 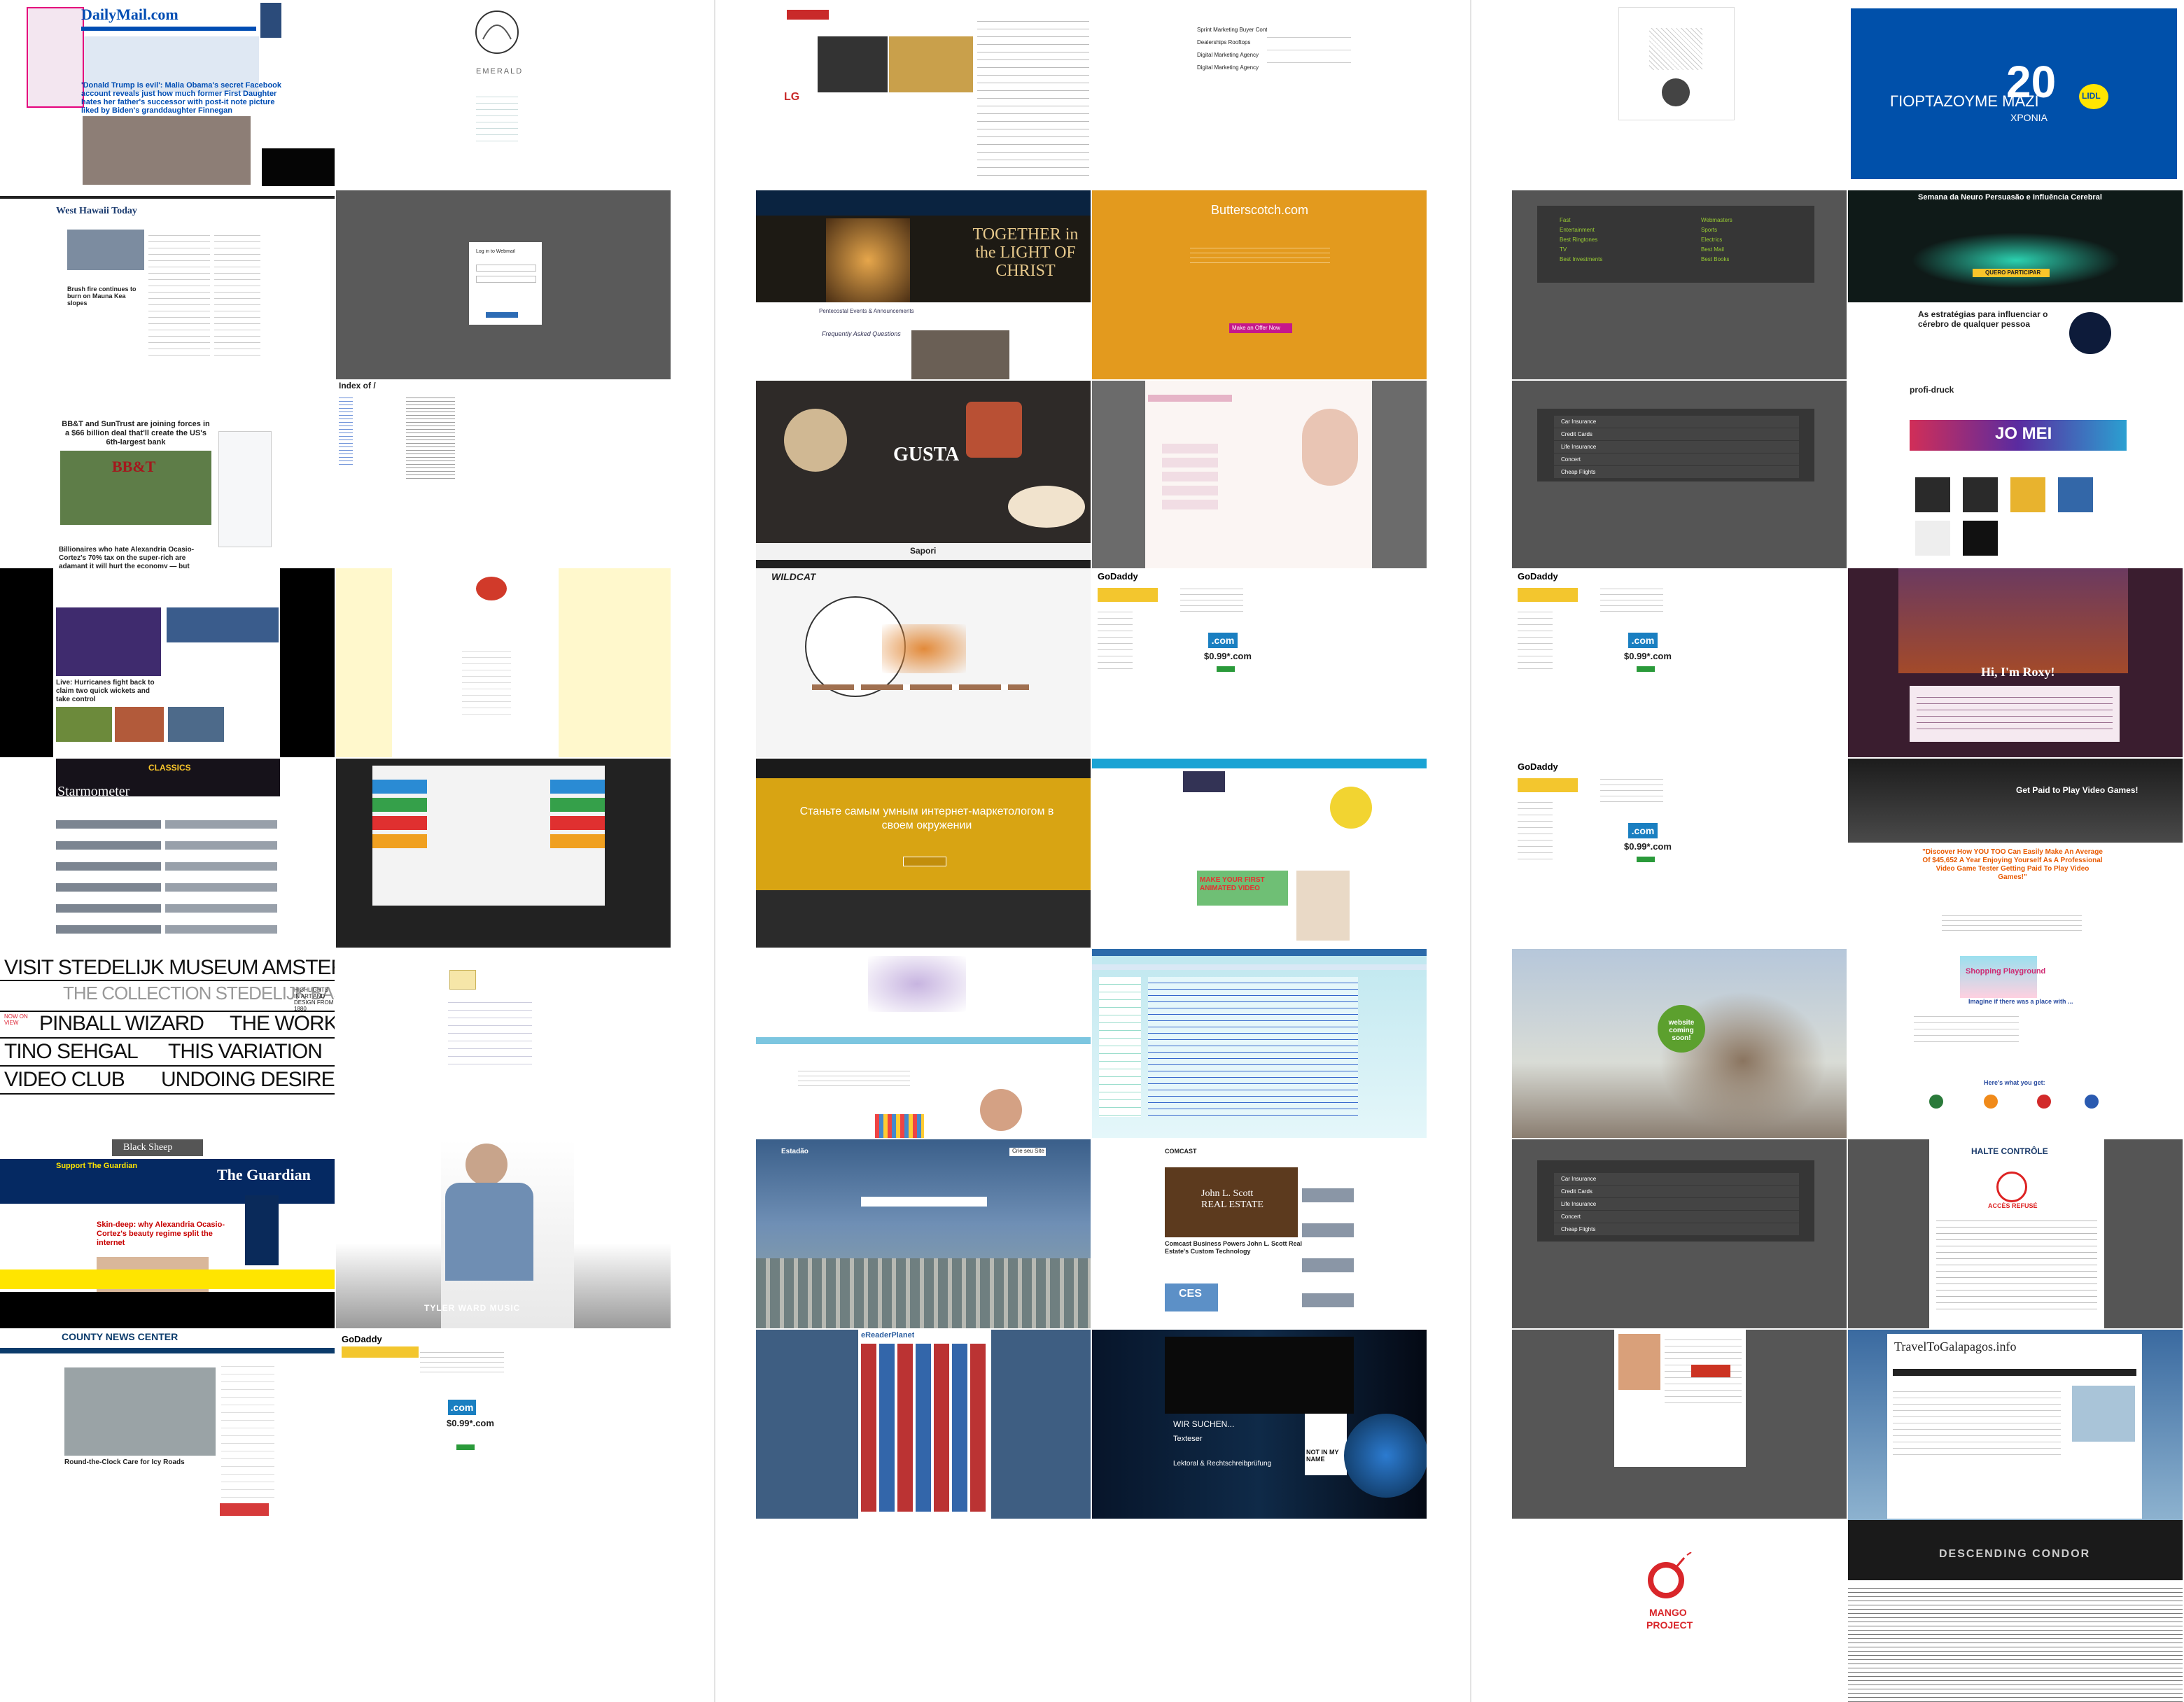 What do you see at coordinates (1226, 669) in the screenshot?
I see `godaddy1-button` at bounding box center [1226, 669].